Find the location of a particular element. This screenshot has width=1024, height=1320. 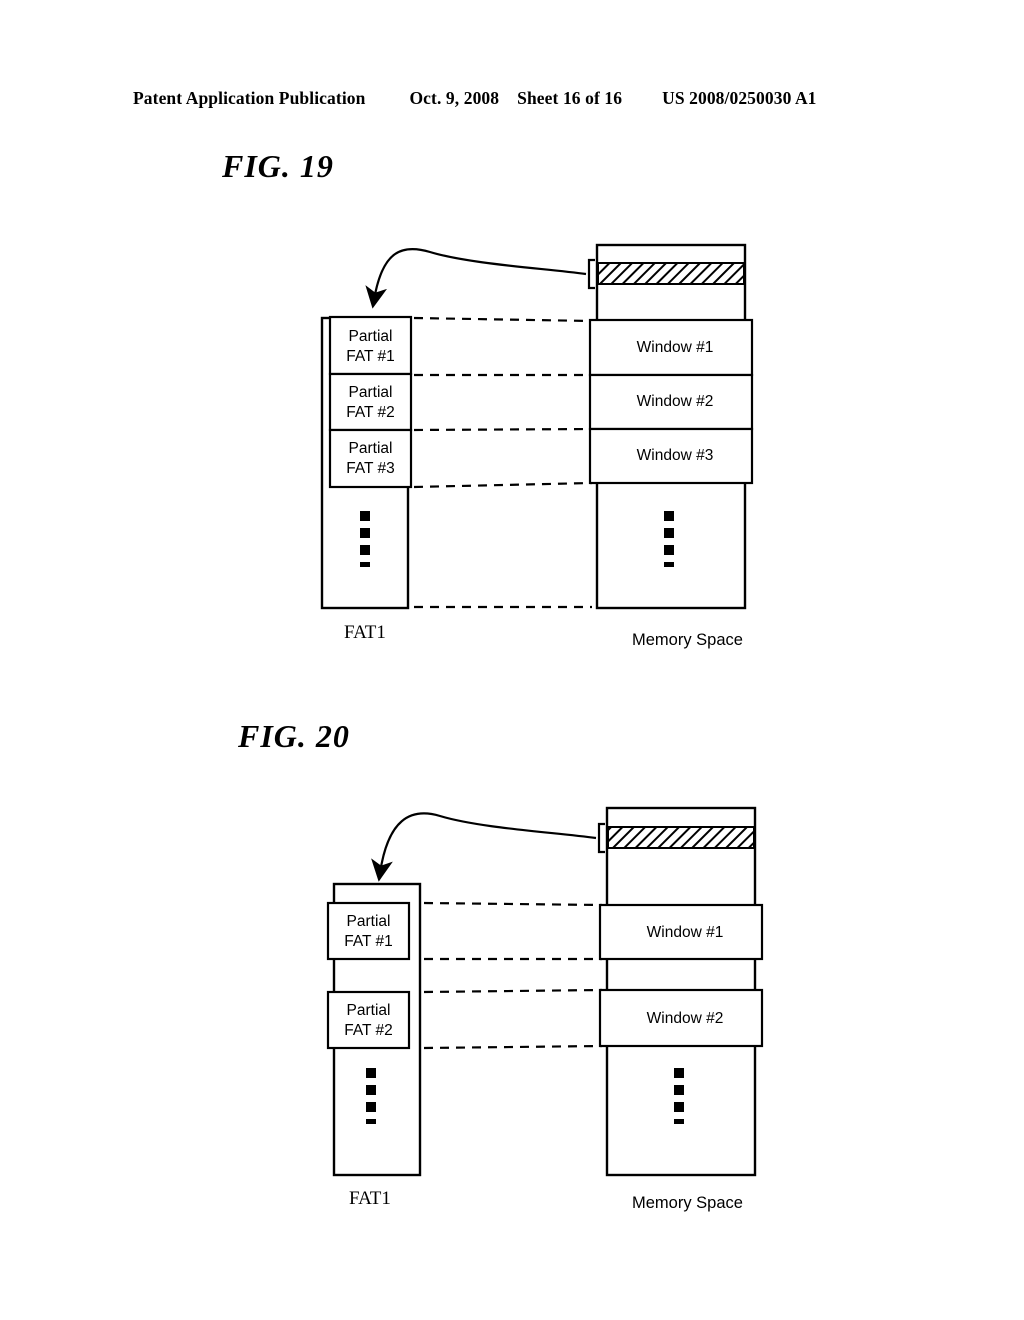

fig20-curved-arrow is located at coordinates (484, 847).